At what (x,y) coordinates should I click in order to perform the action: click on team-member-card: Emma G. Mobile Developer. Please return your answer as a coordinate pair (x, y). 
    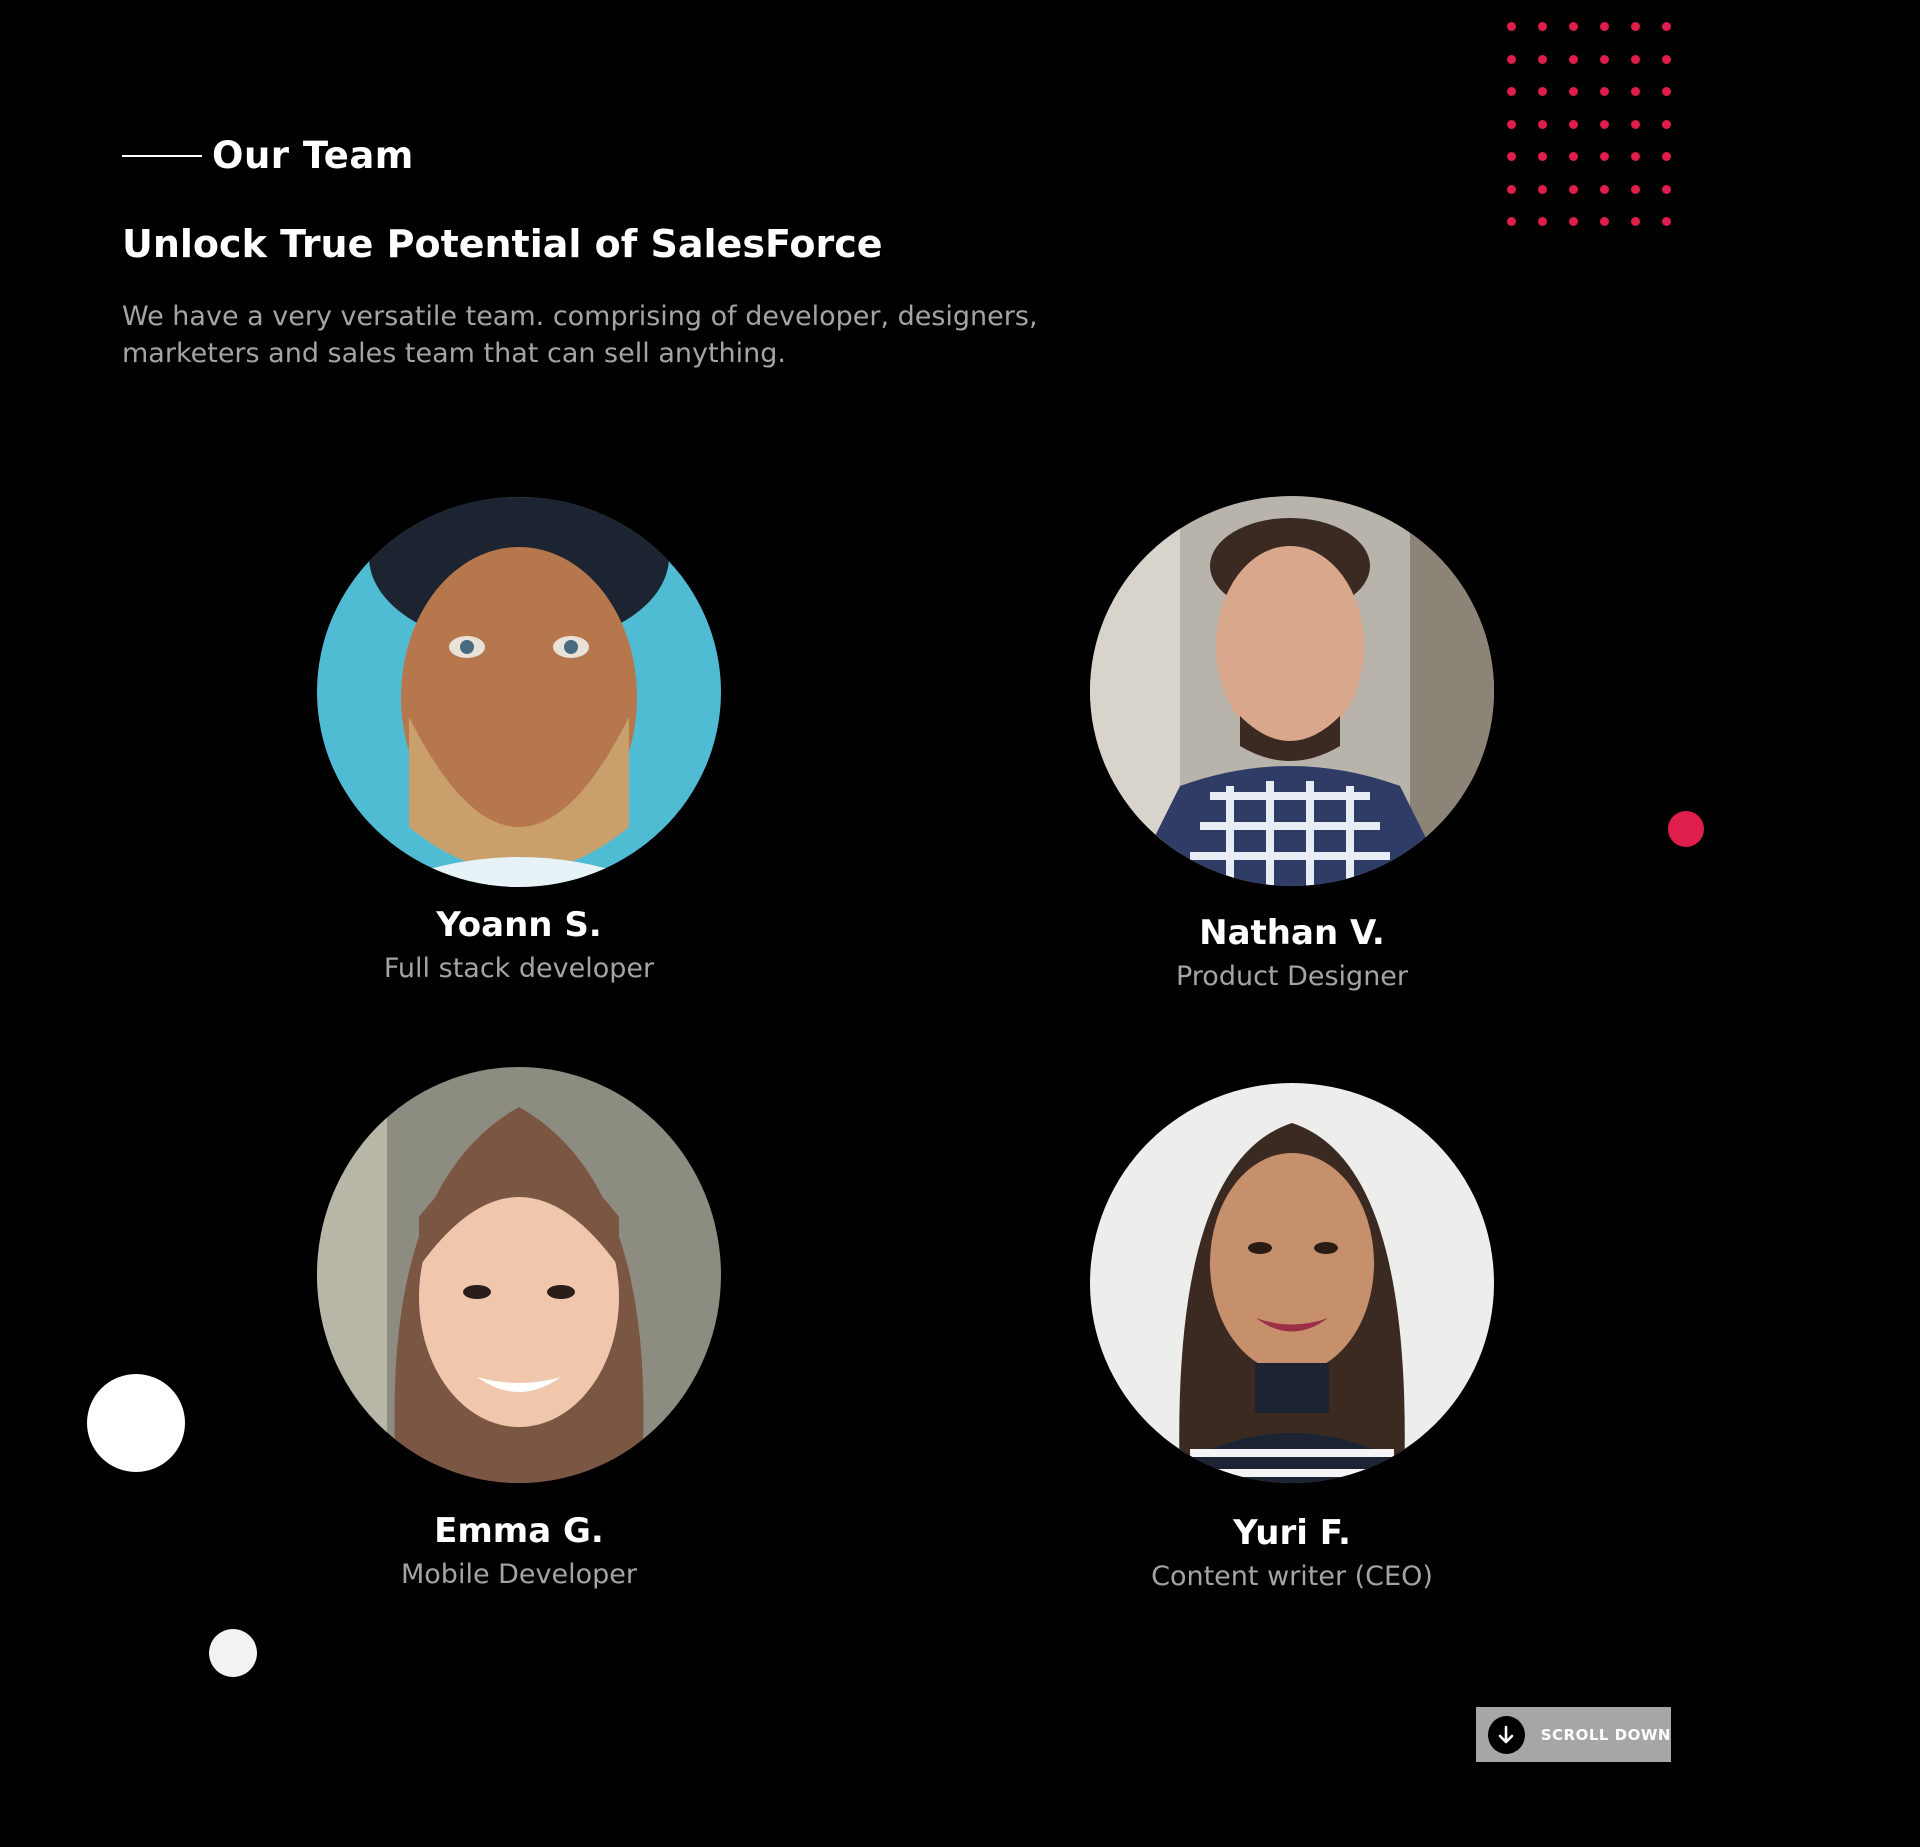
    Looking at the image, I should click on (519, 1328).